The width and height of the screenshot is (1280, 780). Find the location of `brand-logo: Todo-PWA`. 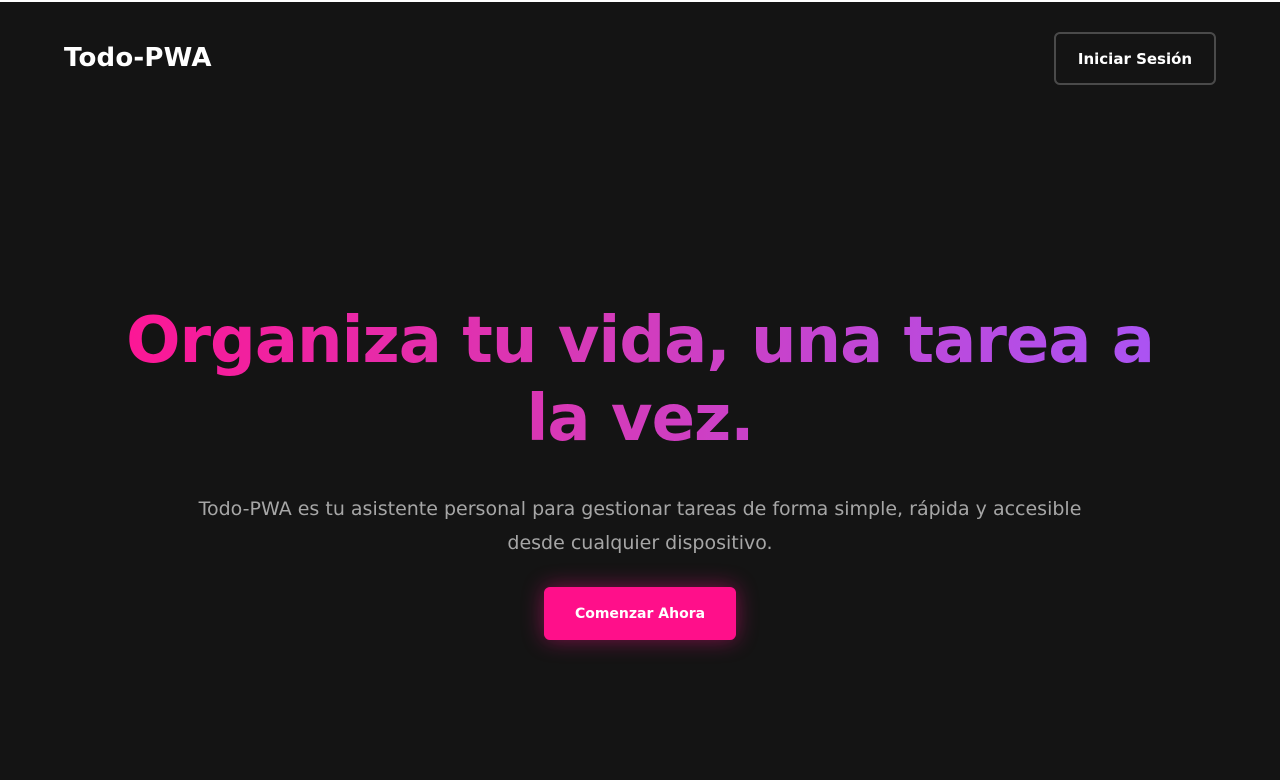

brand-logo: Todo-PWA is located at coordinates (138, 58).